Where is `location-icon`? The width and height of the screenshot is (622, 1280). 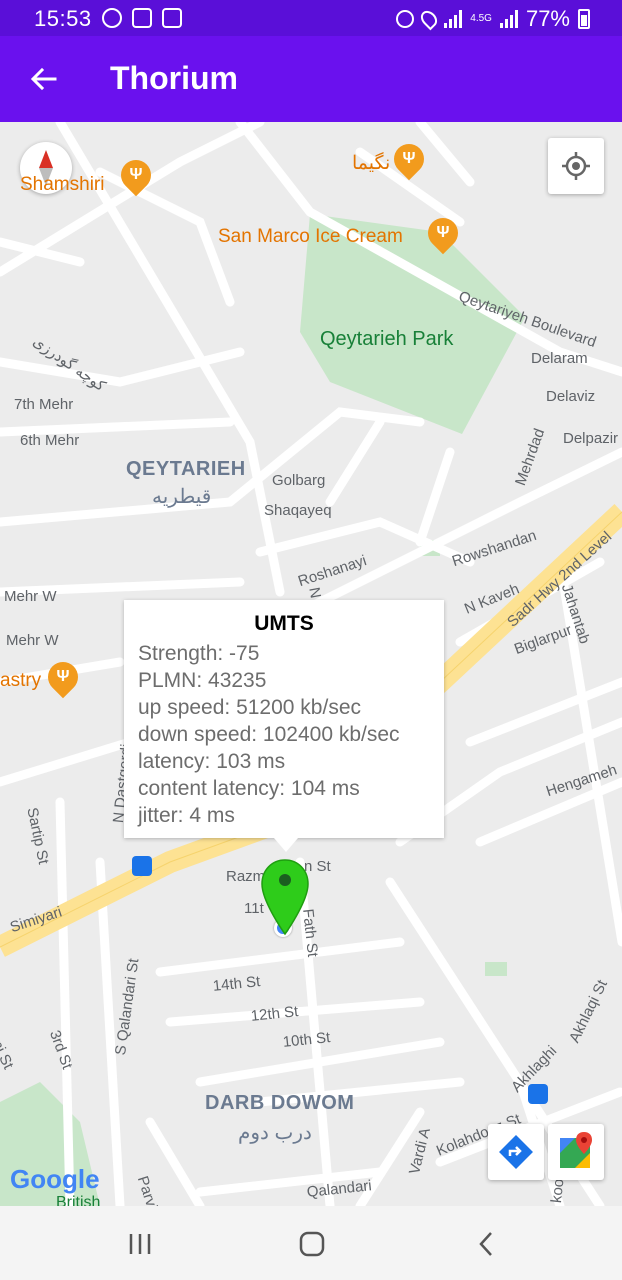 location-icon is located at coordinates (429, 19).